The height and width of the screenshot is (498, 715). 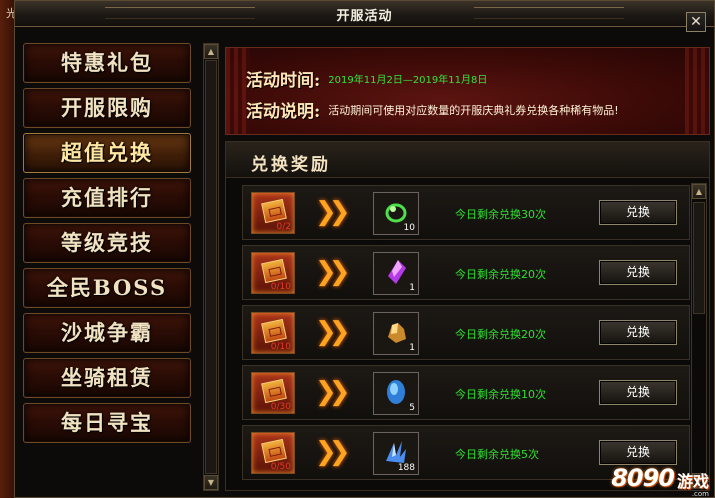 What do you see at coordinates (283, 112) in the screenshot?
I see `activity-desc-label: 活动说明:` at bounding box center [283, 112].